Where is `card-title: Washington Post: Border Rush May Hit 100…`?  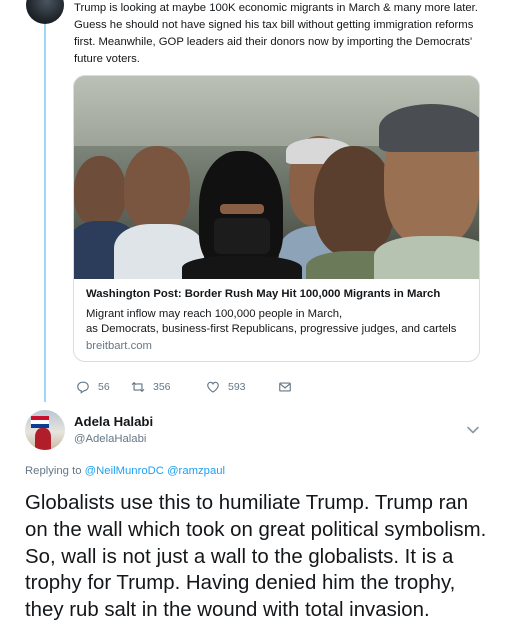 card-title: Washington Post: Border Rush May Hit 100… is located at coordinates (263, 294).